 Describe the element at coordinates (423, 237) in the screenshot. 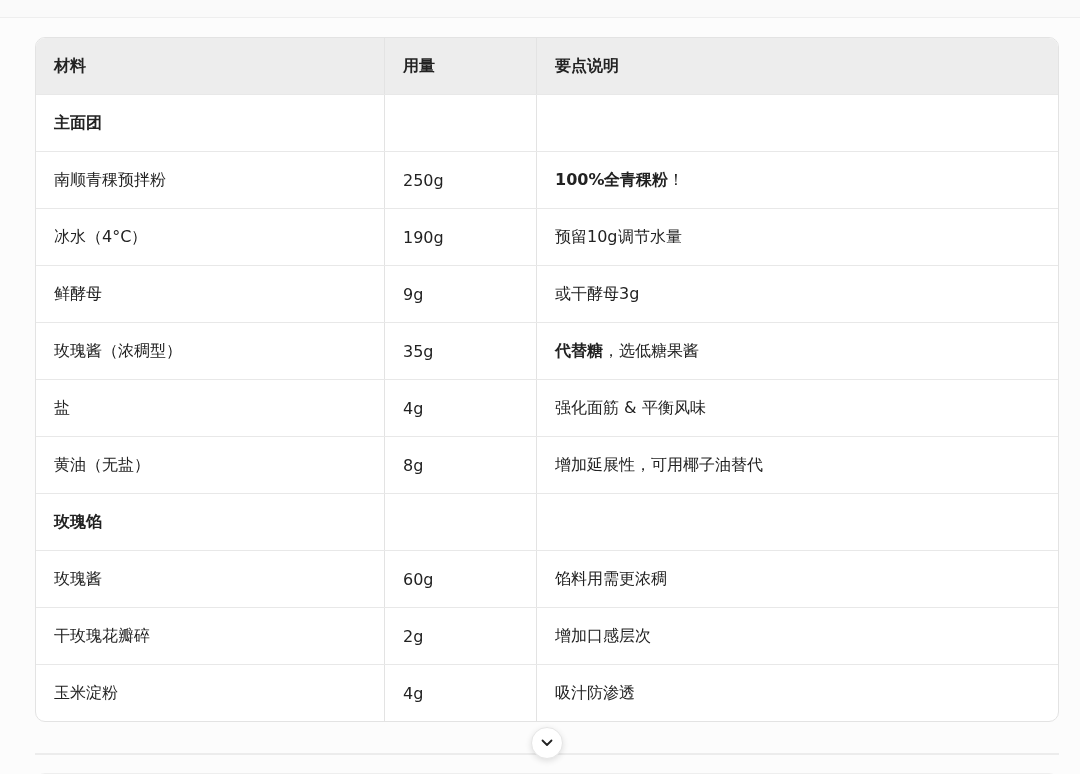

I see `table-cell: 190g` at that location.